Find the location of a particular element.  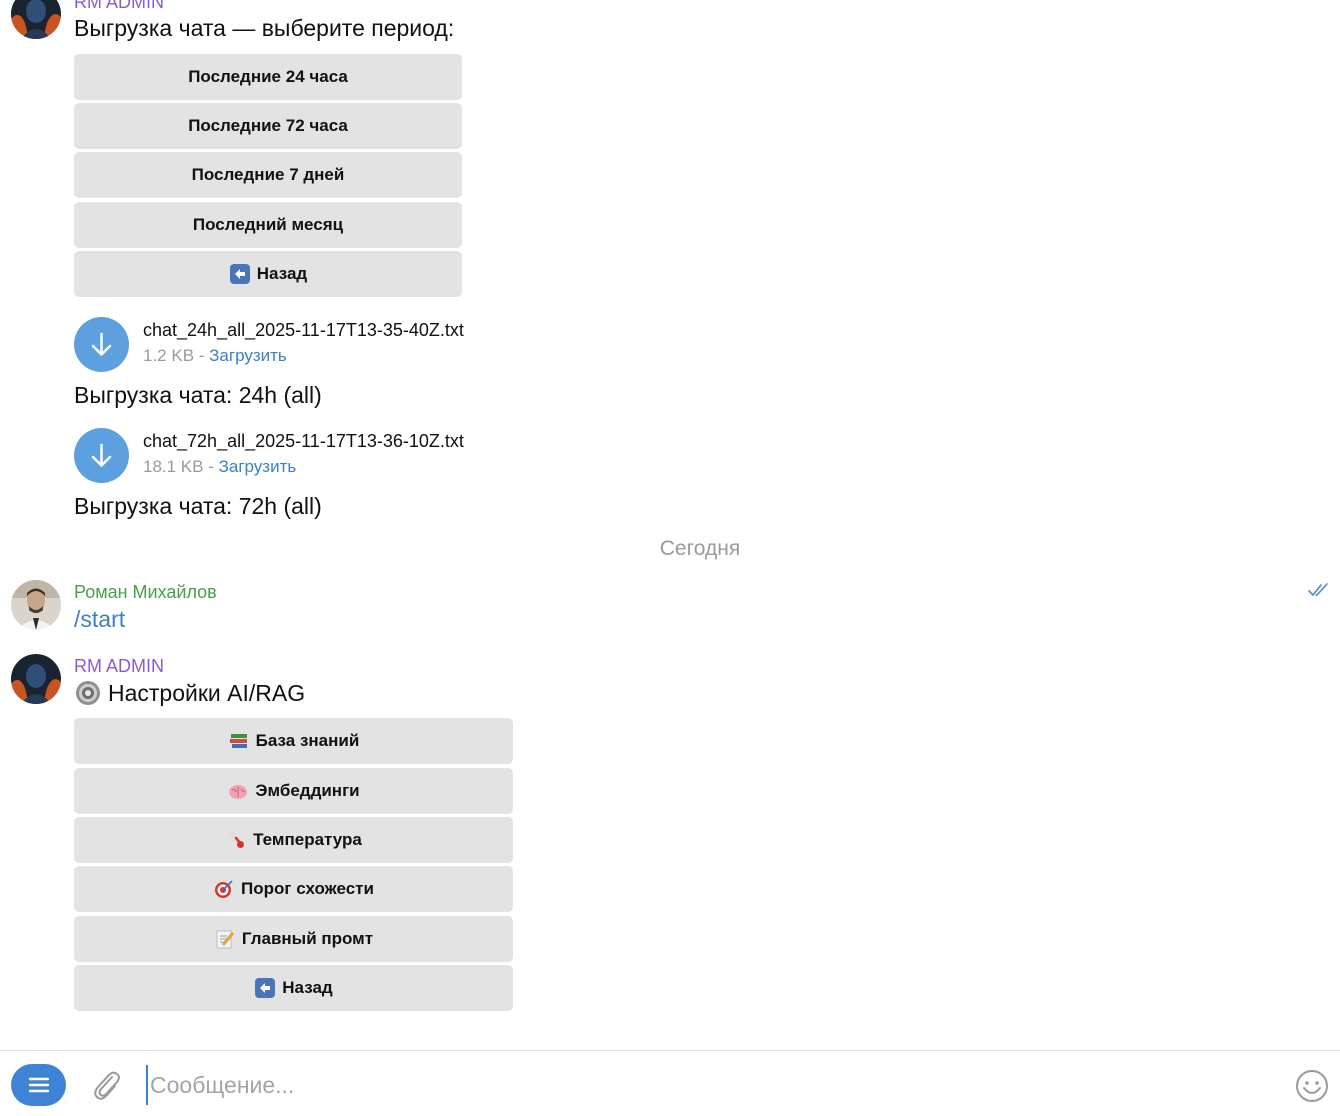

temperature-button: Температура is located at coordinates (293, 840).